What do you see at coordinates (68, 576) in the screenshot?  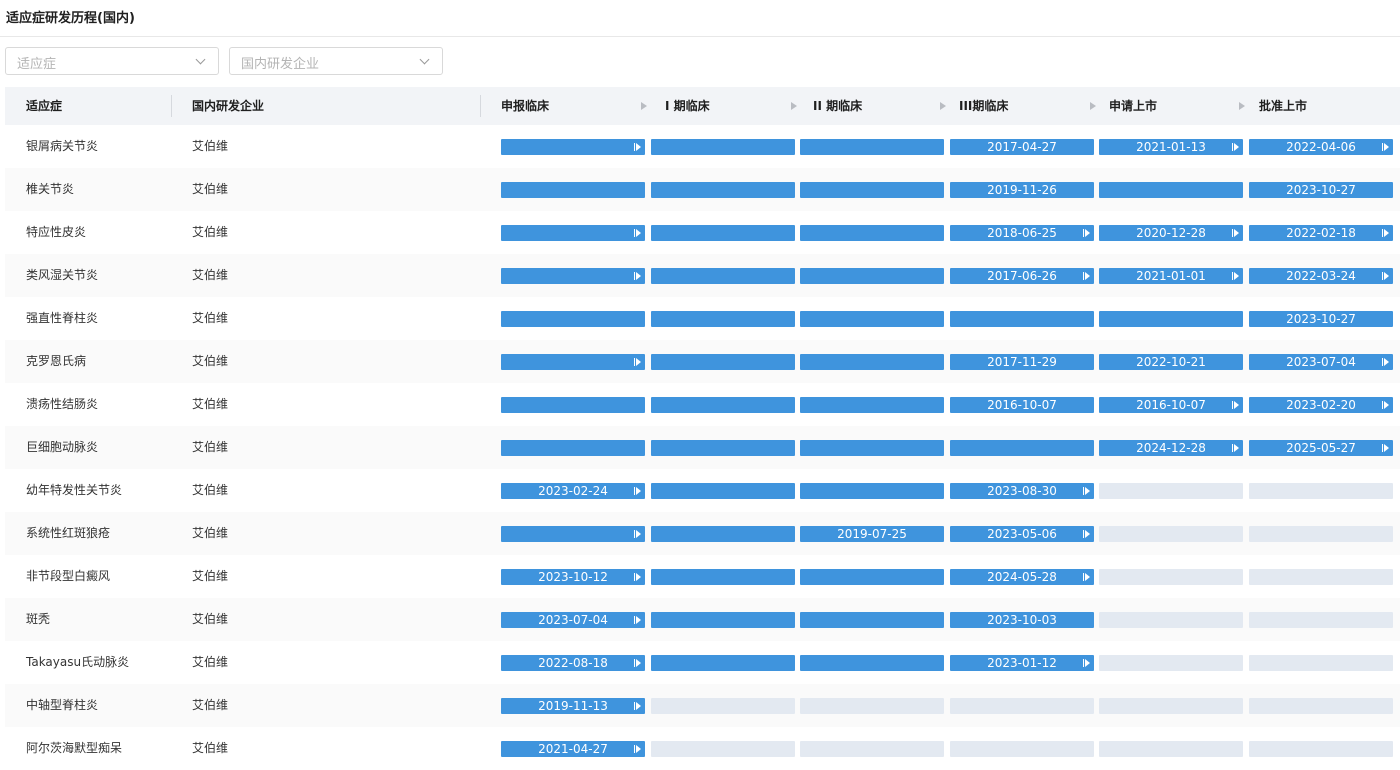 I see `indication-cell: 非节段型白癜风` at bounding box center [68, 576].